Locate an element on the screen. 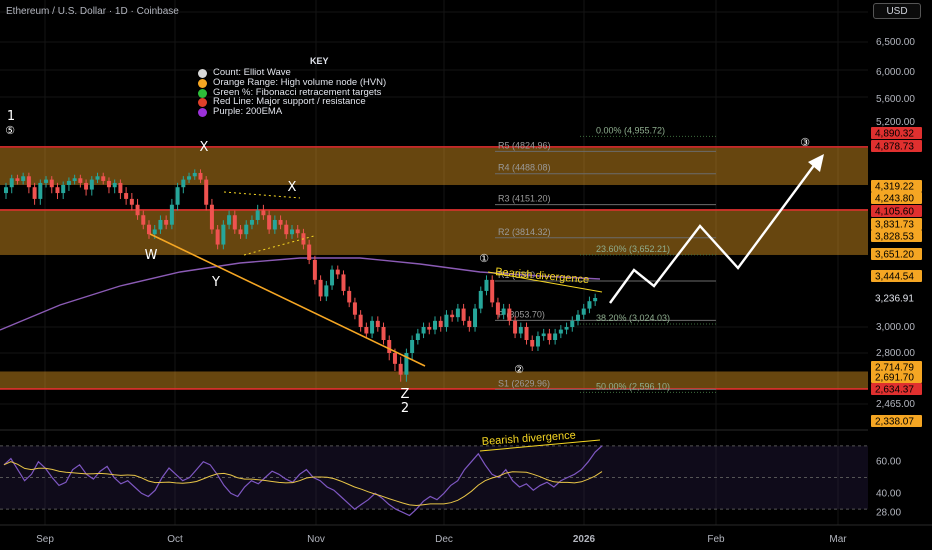 The width and height of the screenshot is (932, 550). wave-label: ⑤ is located at coordinates (10, 130).